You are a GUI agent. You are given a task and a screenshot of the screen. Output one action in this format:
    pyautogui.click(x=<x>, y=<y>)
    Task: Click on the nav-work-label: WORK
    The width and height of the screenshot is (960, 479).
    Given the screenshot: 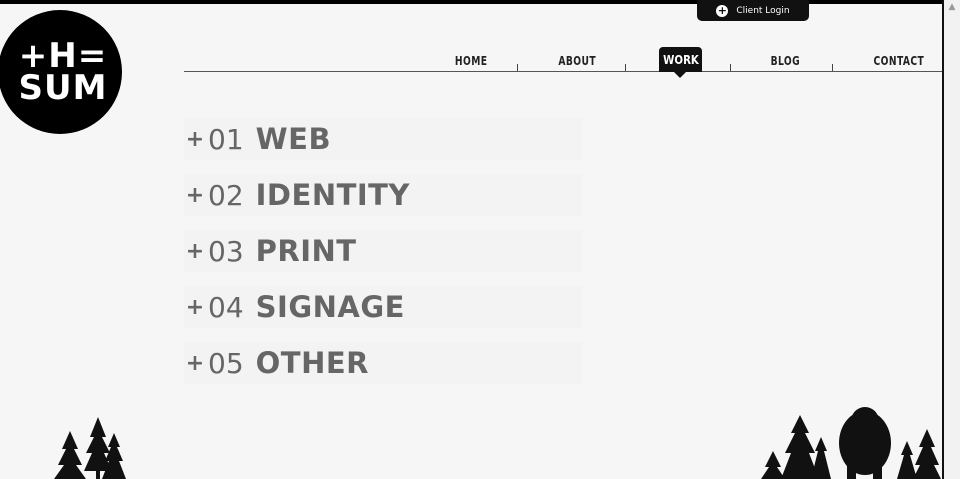 What is the action you would take?
    pyautogui.click(x=680, y=59)
    